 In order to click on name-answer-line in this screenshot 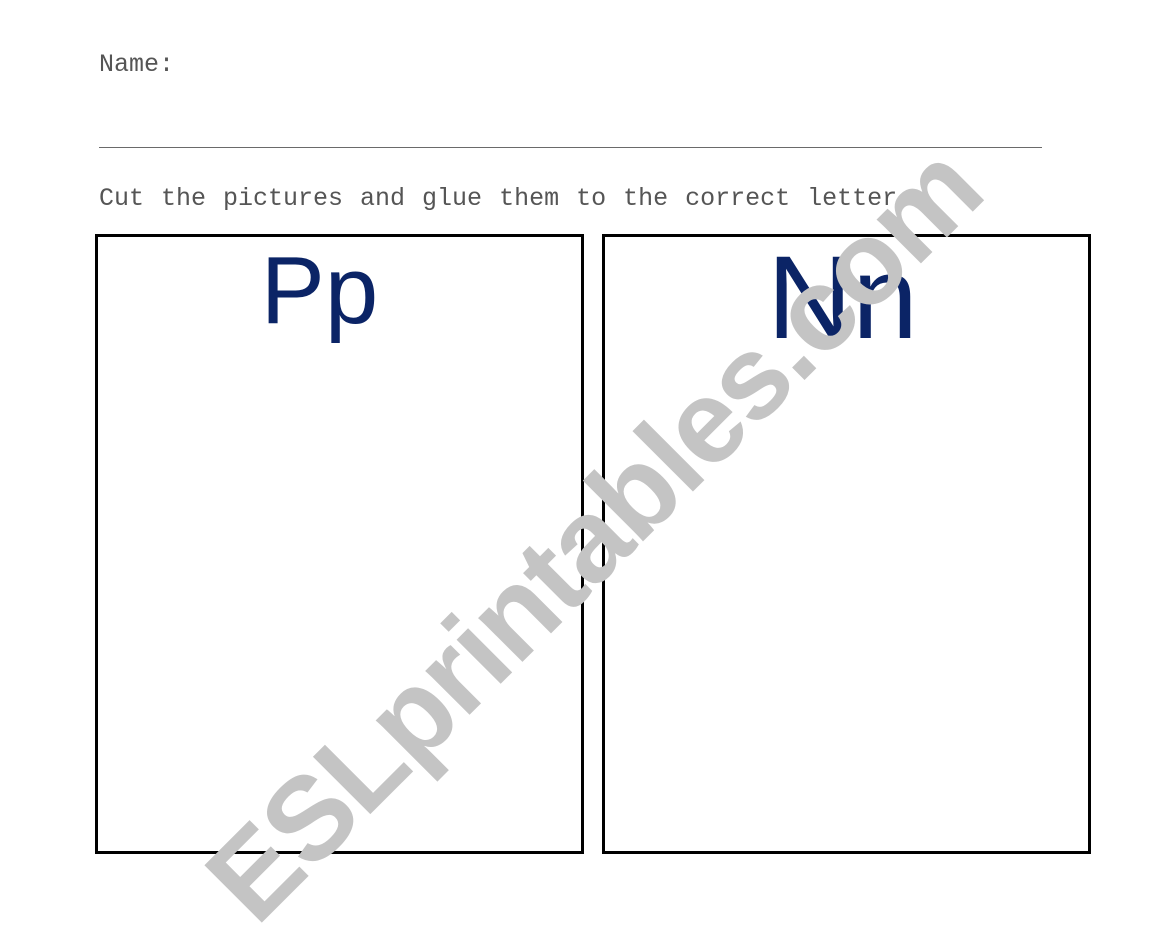, I will do `click(570, 147)`.